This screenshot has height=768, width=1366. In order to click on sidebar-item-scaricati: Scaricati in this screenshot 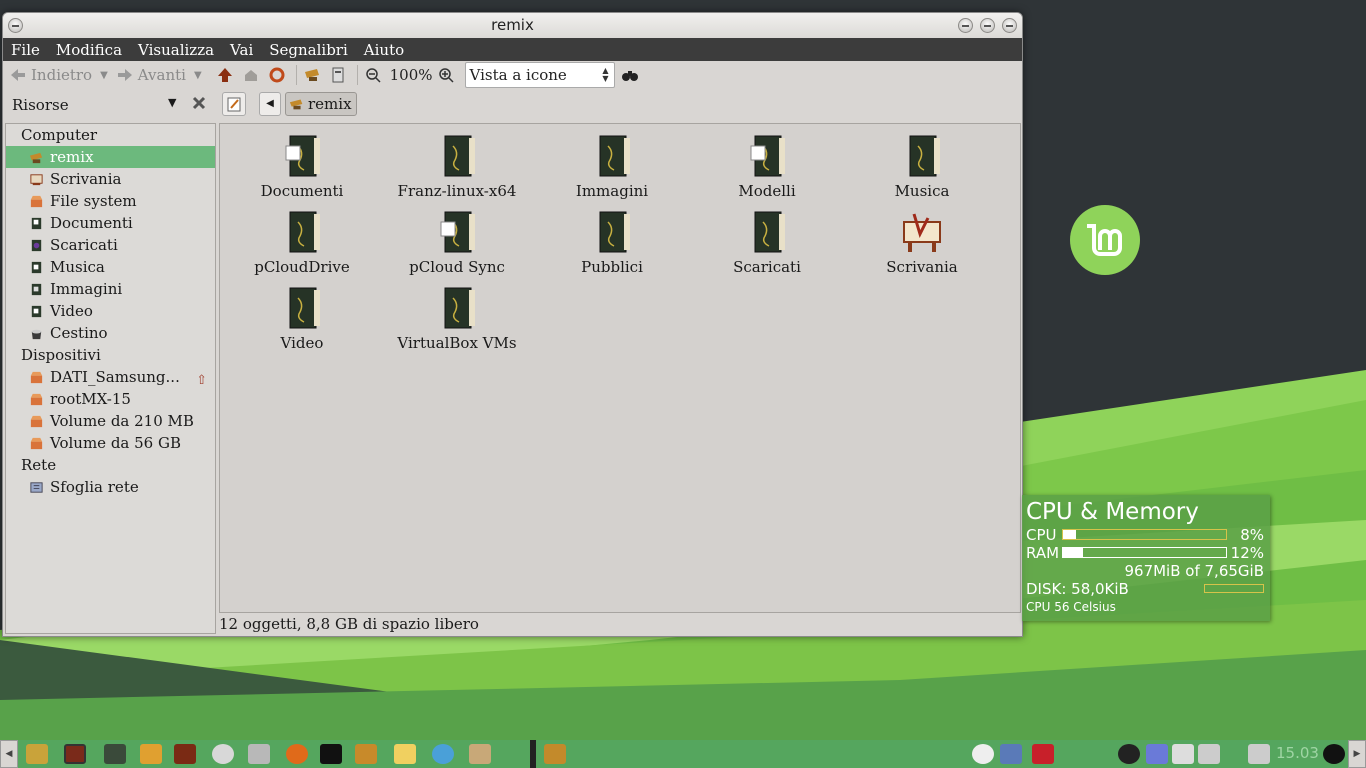, I will do `click(110, 245)`.